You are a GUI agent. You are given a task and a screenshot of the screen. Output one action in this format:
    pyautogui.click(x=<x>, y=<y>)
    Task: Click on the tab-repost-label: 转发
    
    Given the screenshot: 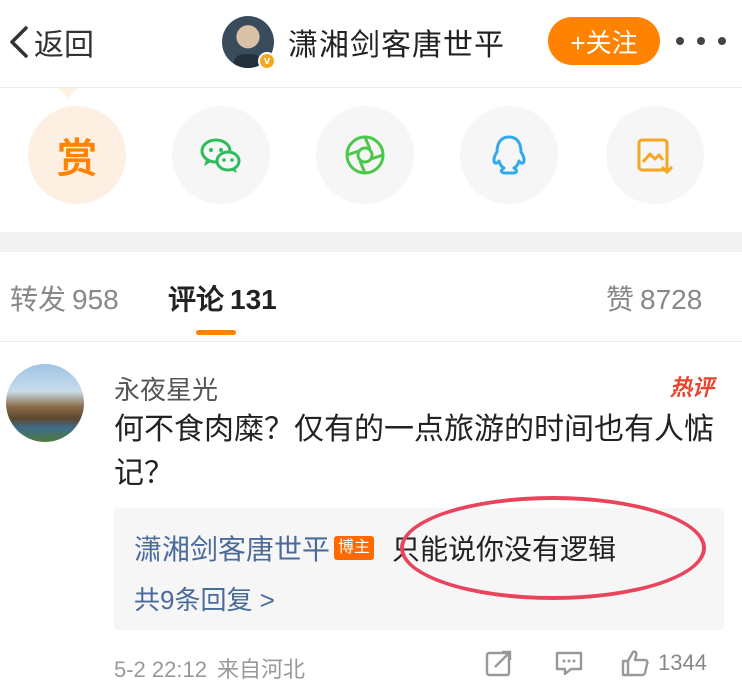 What is the action you would take?
    pyautogui.click(x=38, y=299)
    